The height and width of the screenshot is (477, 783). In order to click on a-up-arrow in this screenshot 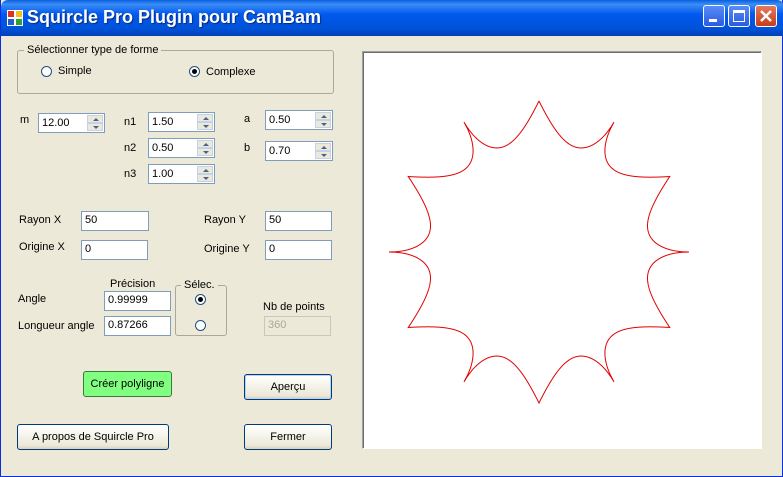, I will do `click(323, 116)`.